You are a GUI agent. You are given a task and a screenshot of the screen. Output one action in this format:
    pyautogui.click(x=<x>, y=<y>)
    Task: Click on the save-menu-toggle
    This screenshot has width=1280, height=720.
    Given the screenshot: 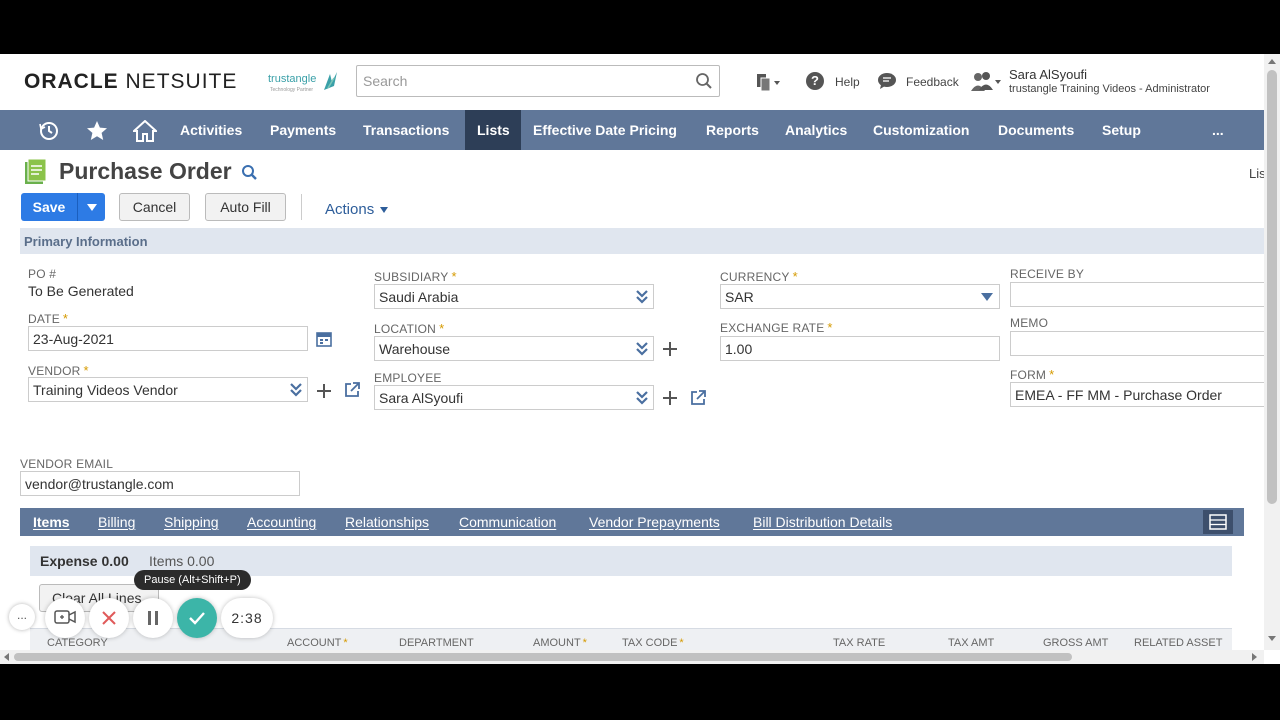 What is the action you would take?
    pyautogui.click(x=91, y=207)
    